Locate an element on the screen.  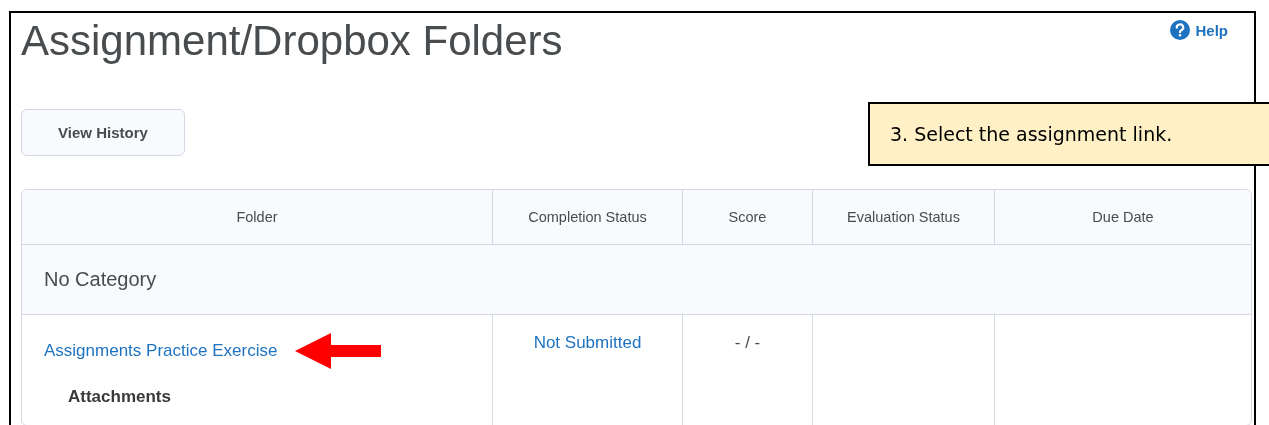
view-history-button: View History is located at coordinates (103, 132).